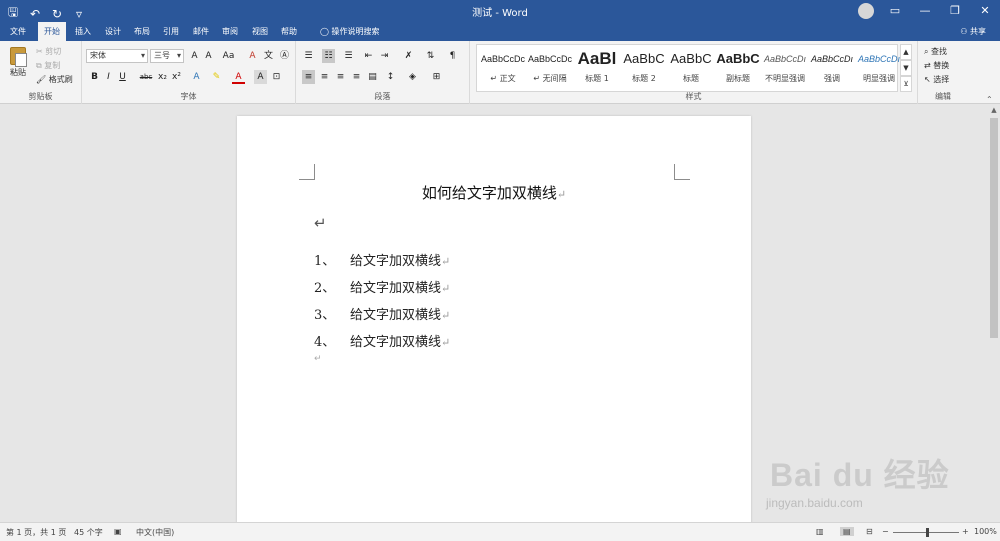 Image resolution: width=1000 pixels, height=541 pixels. What do you see at coordinates (691, 68) in the screenshot?
I see `style-title: AaBbC 标题` at bounding box center [691, 68].